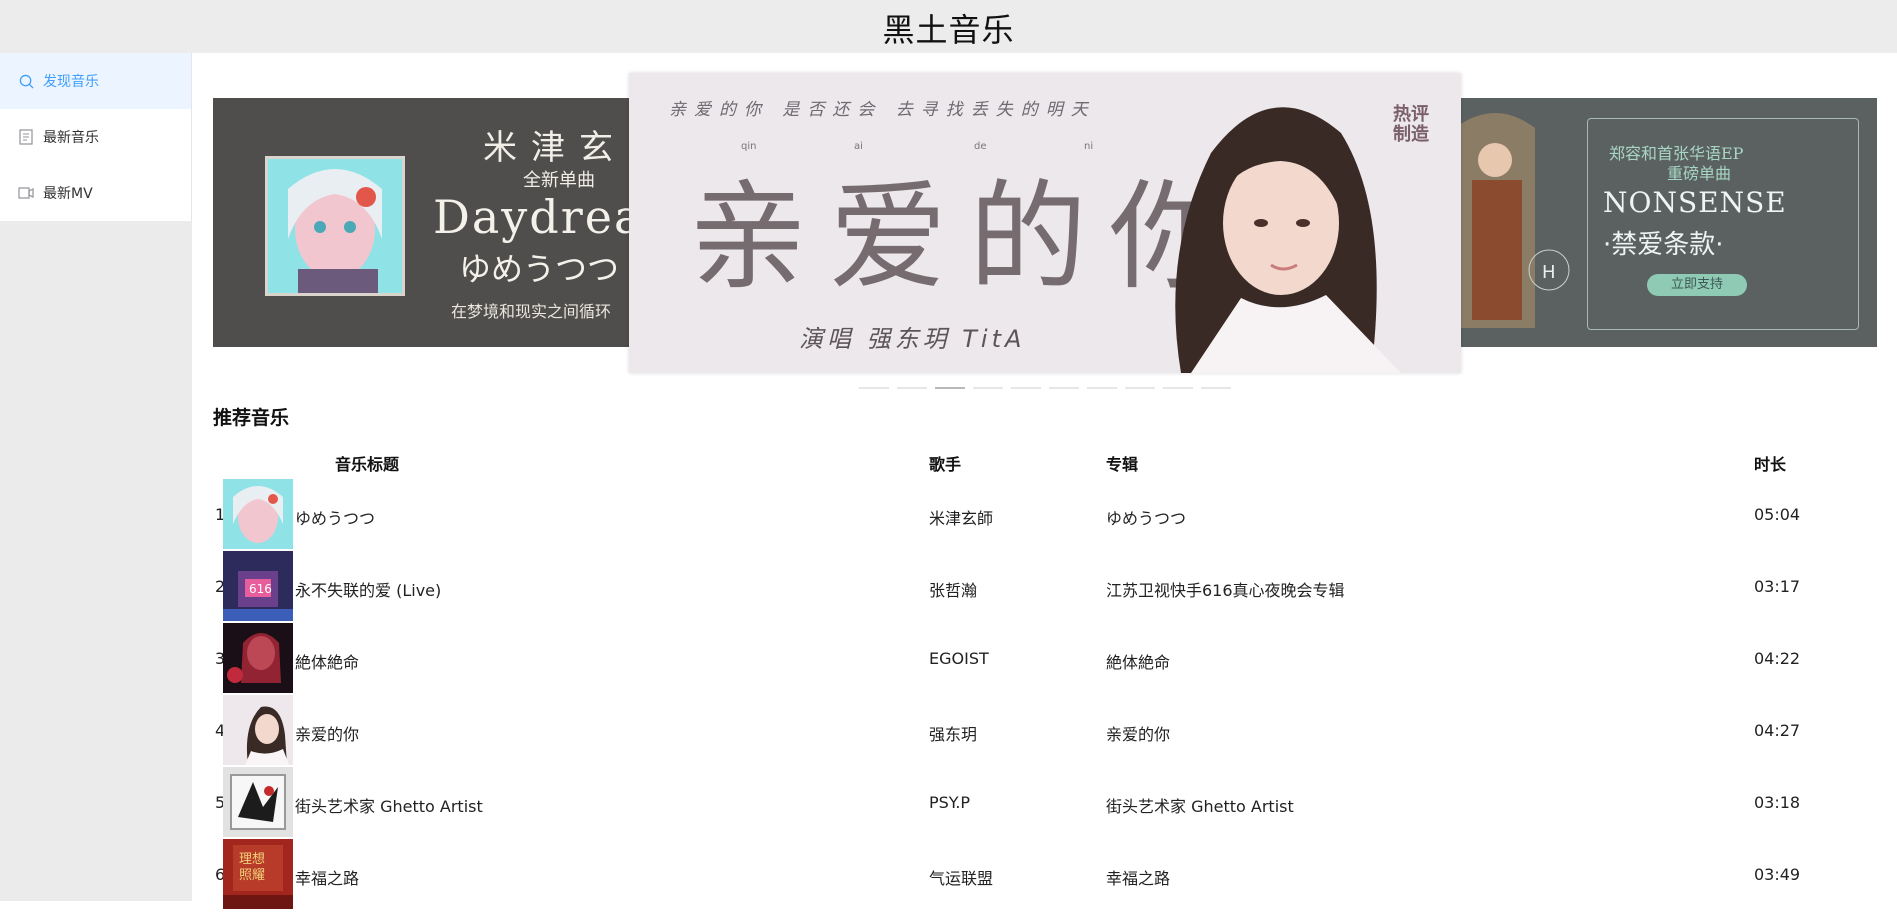  Describe the element at coordinates (945, 464) in the screenshot. I see `column-header-artist: 歌手` at that location.